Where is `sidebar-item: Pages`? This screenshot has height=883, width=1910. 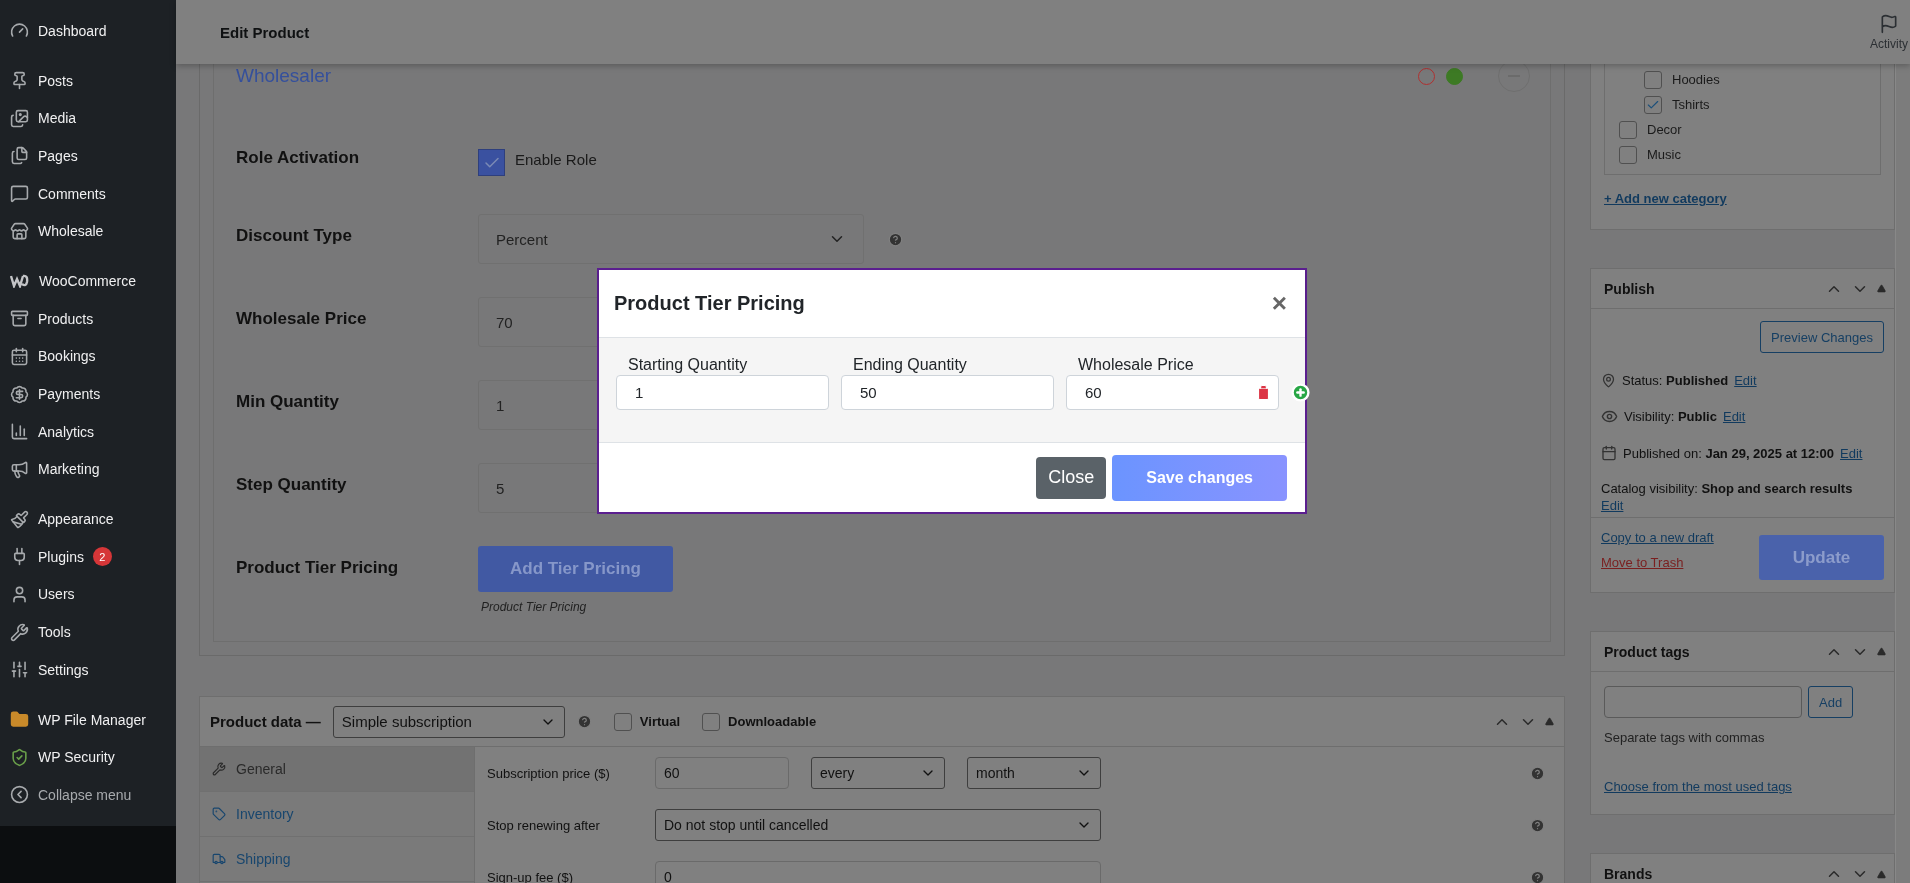 sidebar-item: Pages is located at coordinates (88, 156).